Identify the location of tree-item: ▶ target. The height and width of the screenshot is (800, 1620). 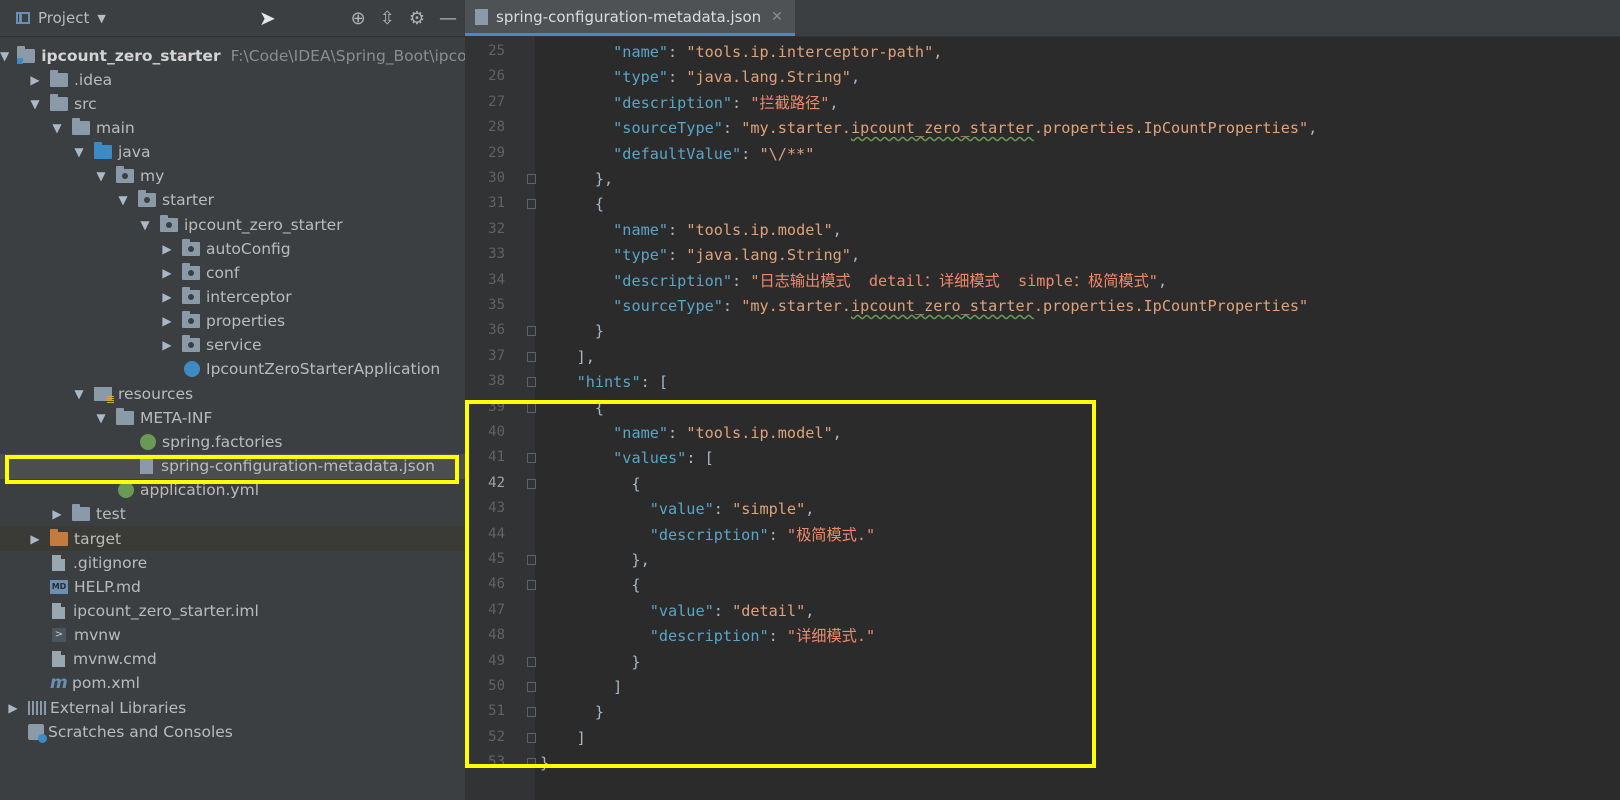
(232, 538).